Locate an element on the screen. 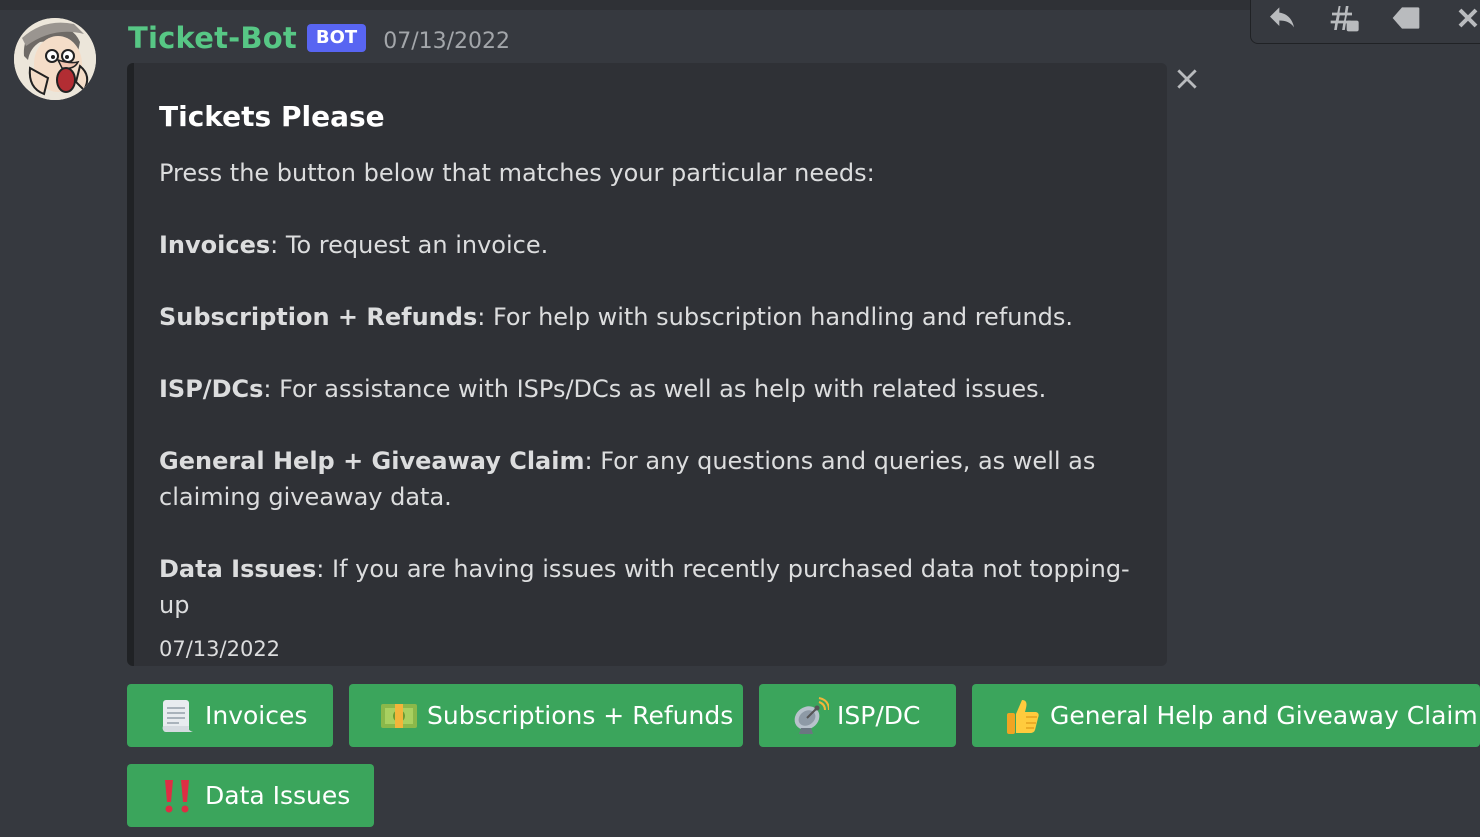 The height and width of the screenshot is (837, 1480). embed-item-label: Data Issues is located at coordinates (238, 569).